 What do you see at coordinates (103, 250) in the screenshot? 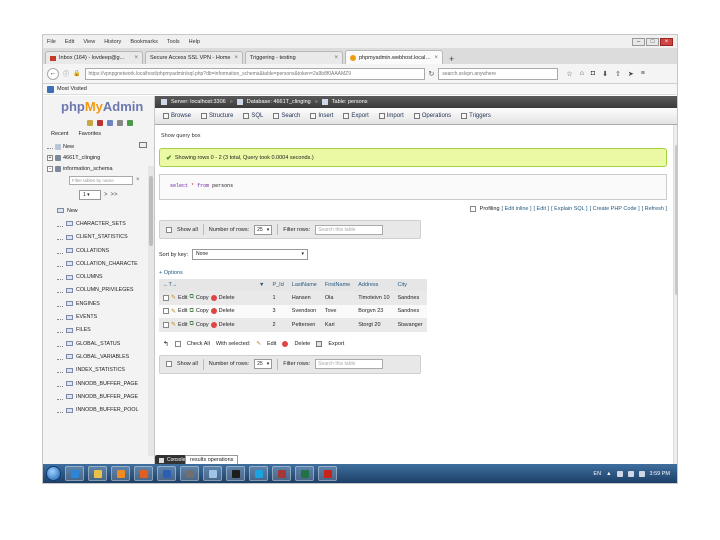
I see `table-item: COLLATIONS` at bounding box center [103, 250].